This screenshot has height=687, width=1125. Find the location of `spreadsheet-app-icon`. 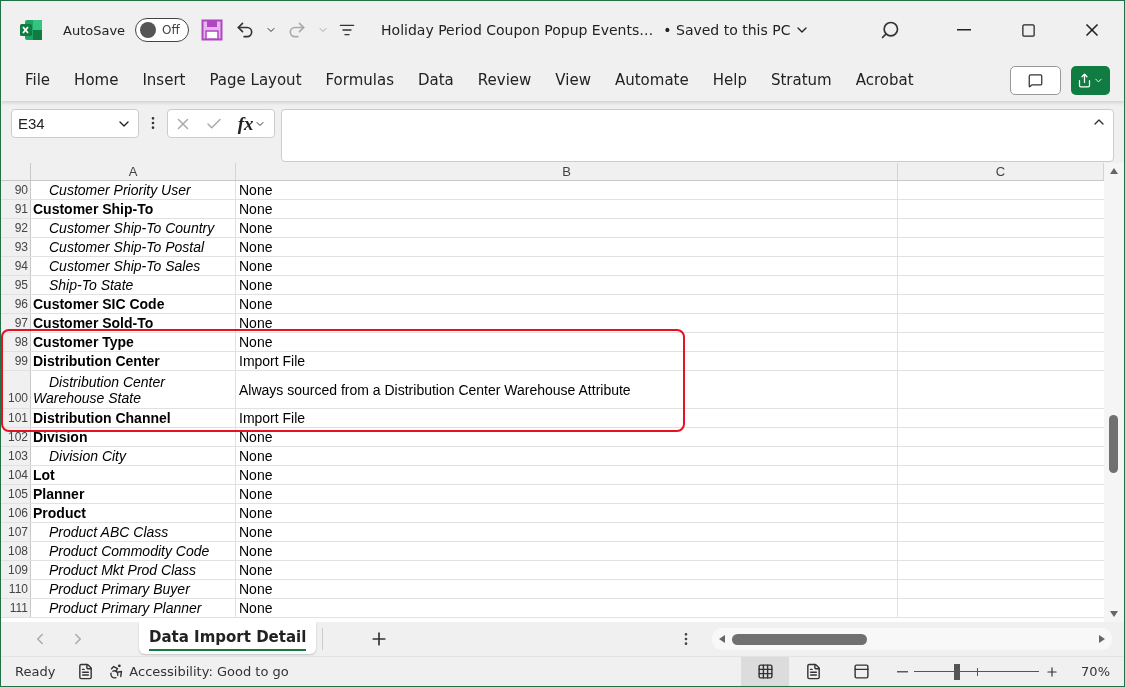

spreadsheet-app-icon is located at coordinates (31, 30).